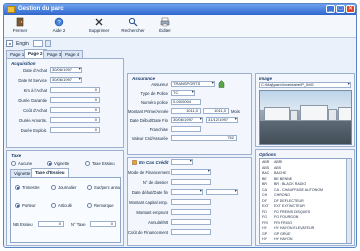 The height and width of the screenshot is (251, 360). What do you see at coordinates (32, 80) in the screenshot?
I see `service-date-label: Date M Service` at bounding box center [32, 80].